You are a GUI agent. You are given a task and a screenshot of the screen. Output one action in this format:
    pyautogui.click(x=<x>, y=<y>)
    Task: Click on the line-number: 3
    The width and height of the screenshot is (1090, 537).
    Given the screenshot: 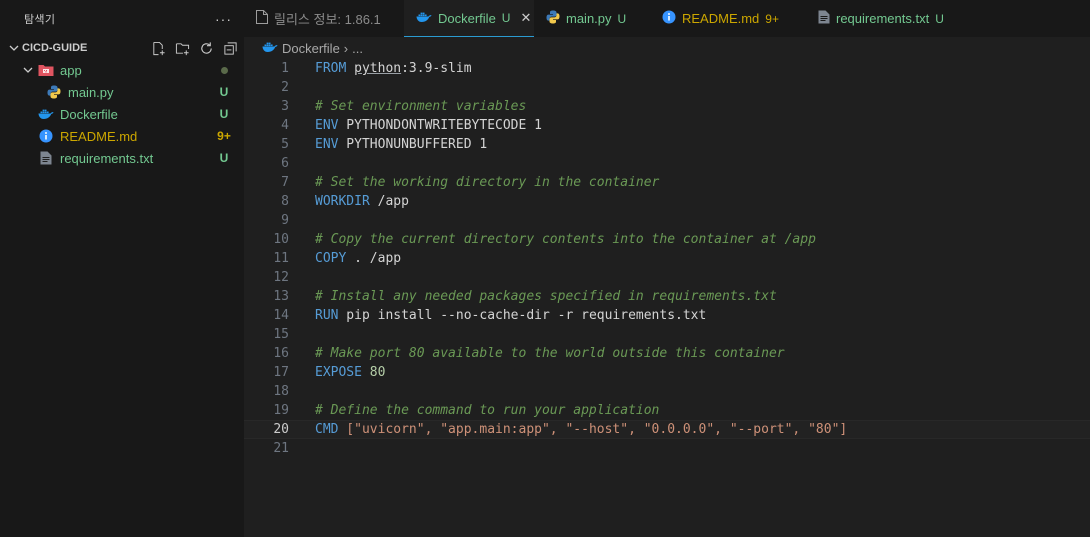 What is the action you would take?
    pyautogui.click(x=285, y=106)
    